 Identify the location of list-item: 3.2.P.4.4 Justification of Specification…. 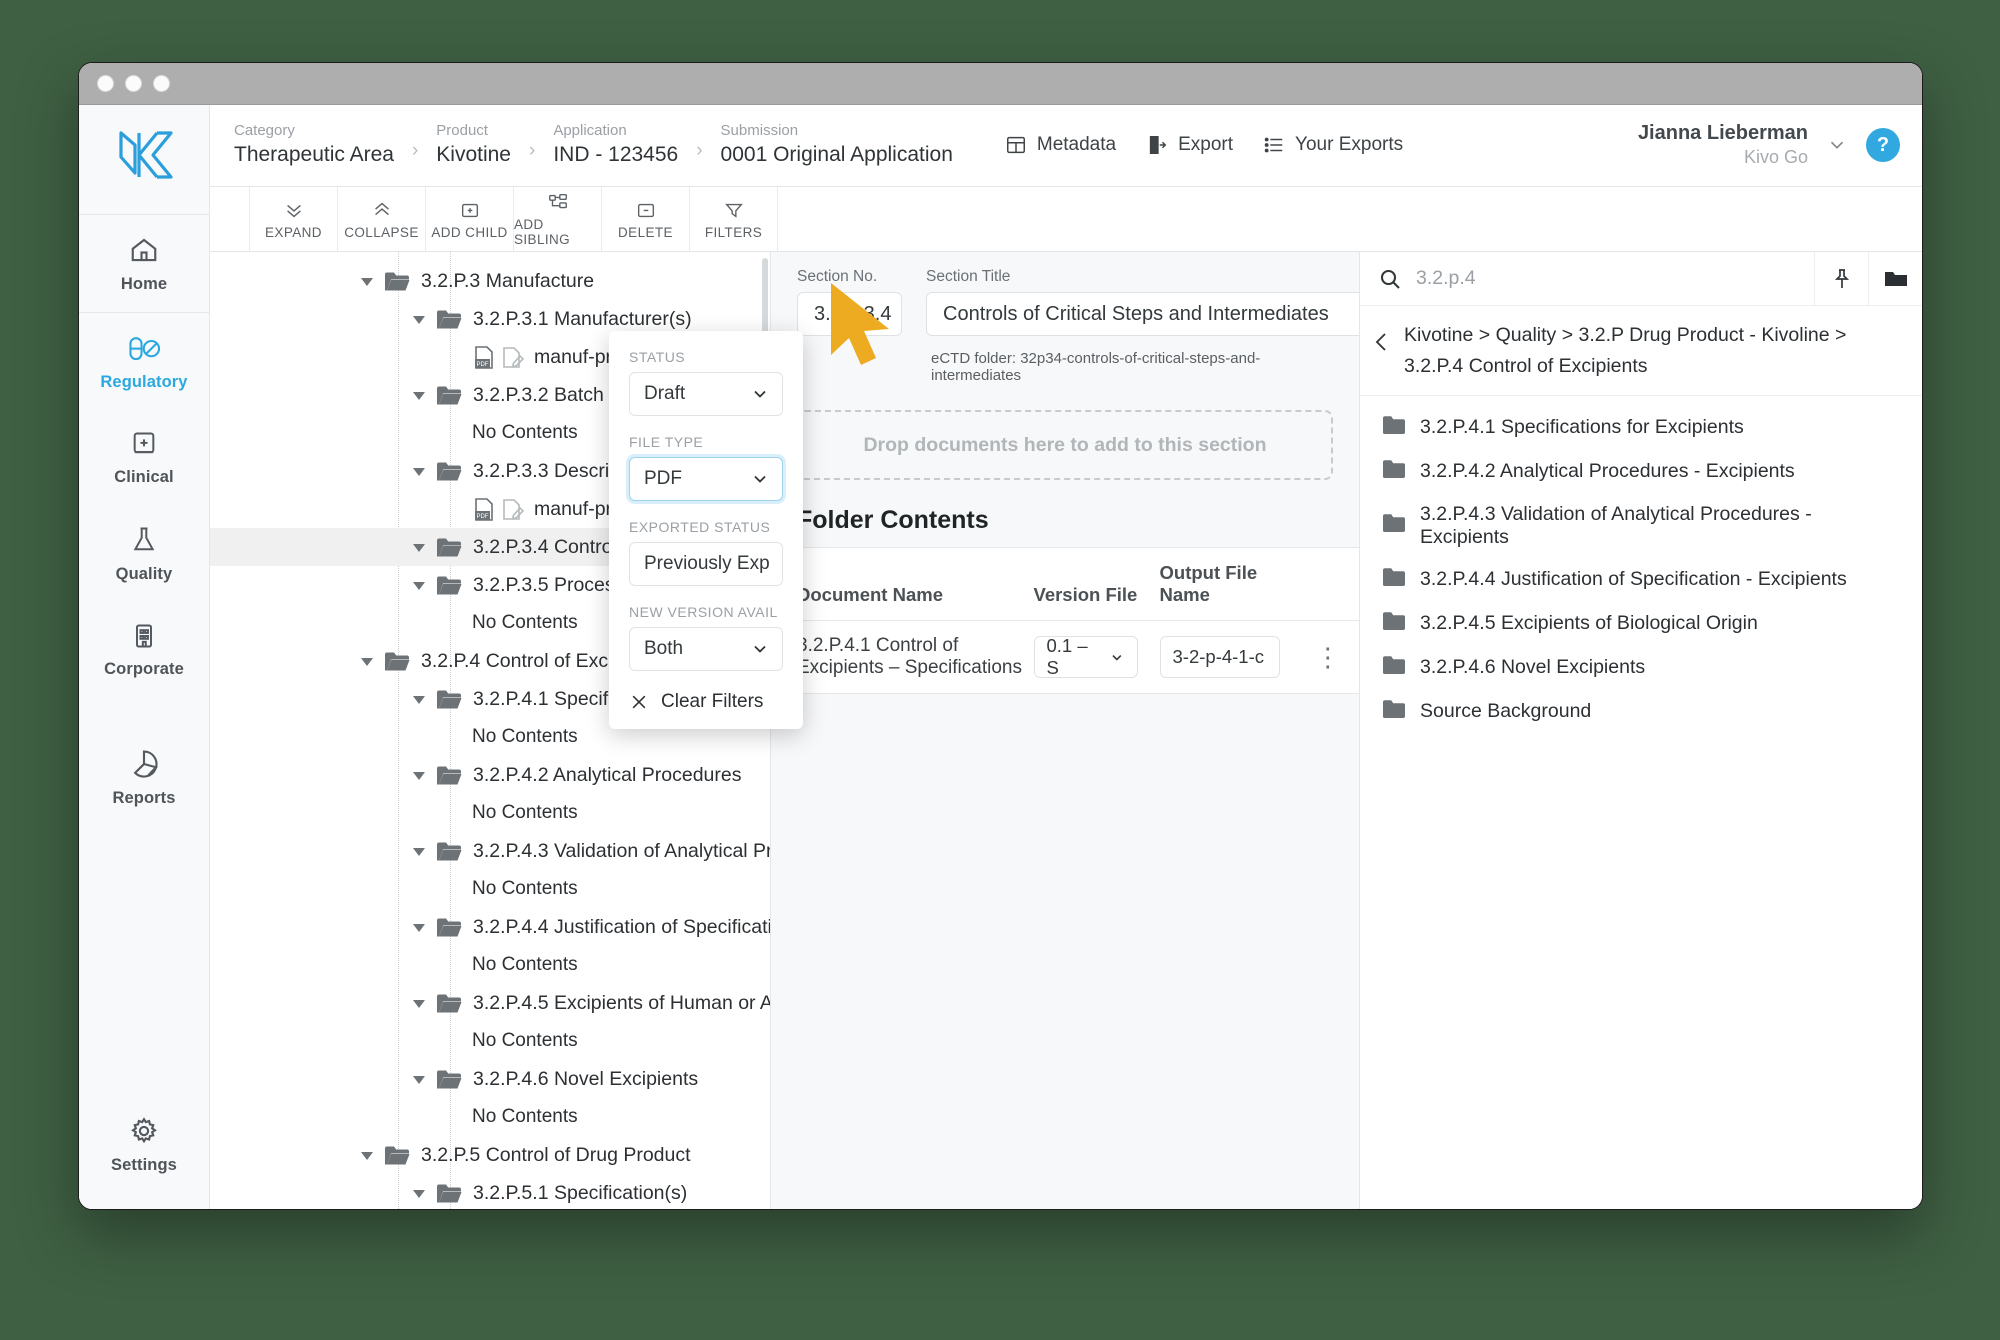
(1641, 580).